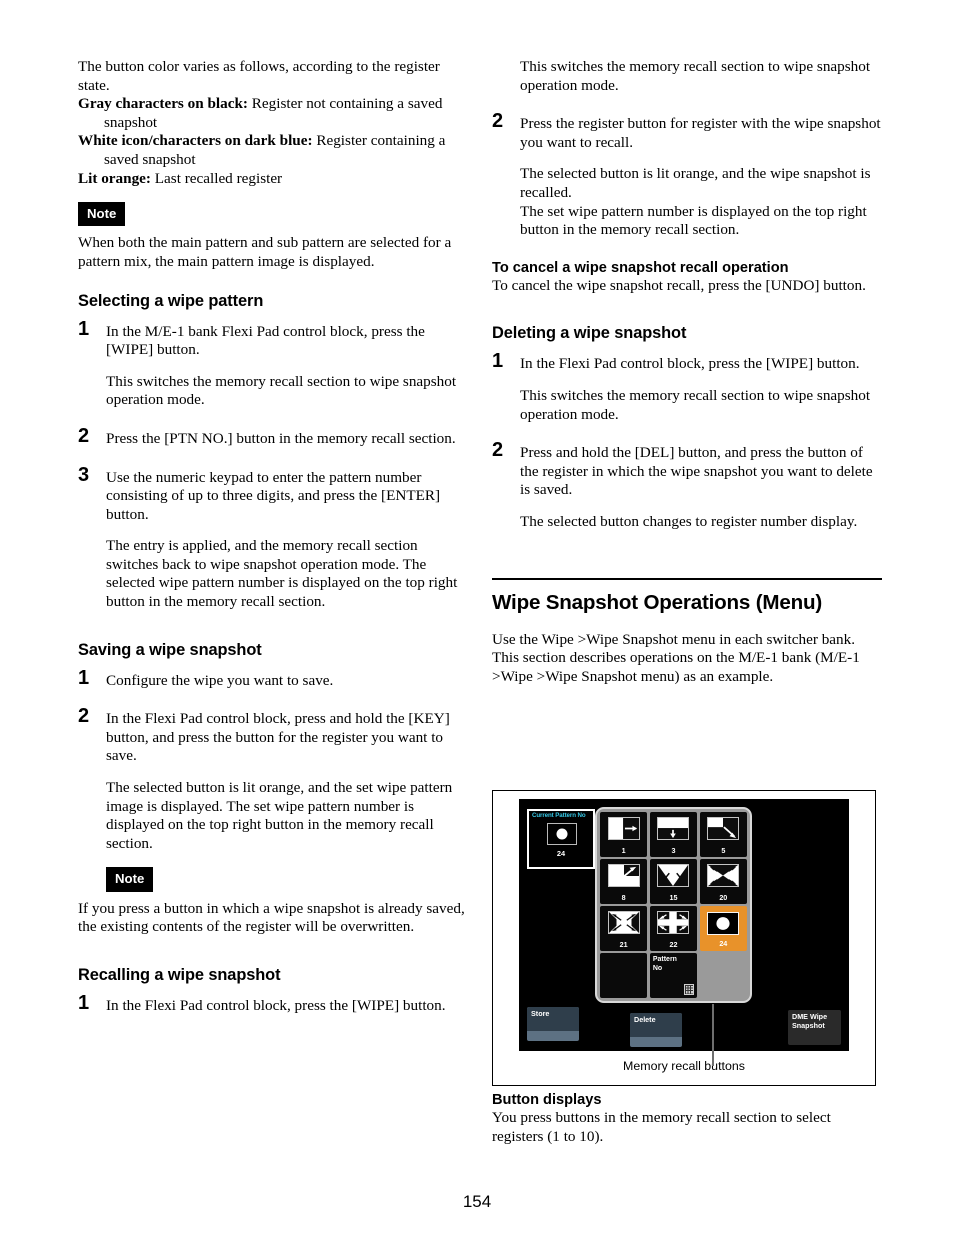  Describe the element at coordinates (623, 944) in the screenshot. I see `recall-button-number: 21` at that location.